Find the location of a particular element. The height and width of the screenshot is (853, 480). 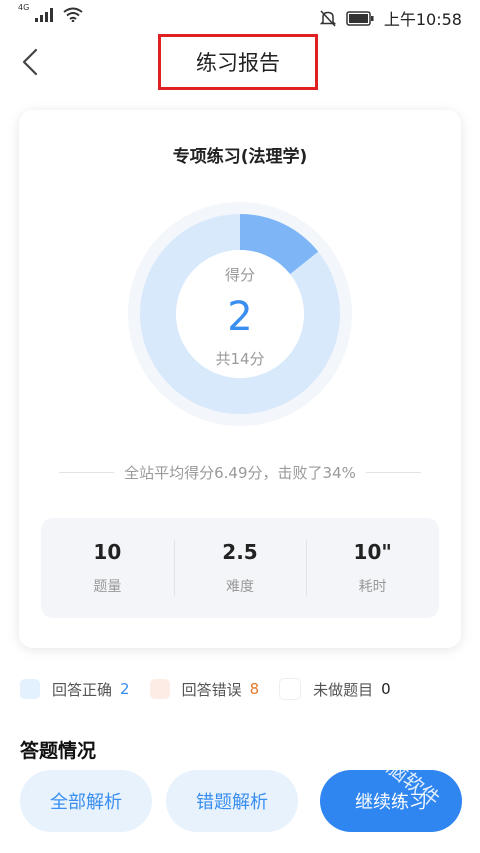

legend-correct: 回答正确 2 is located at coordinates (75, 689).